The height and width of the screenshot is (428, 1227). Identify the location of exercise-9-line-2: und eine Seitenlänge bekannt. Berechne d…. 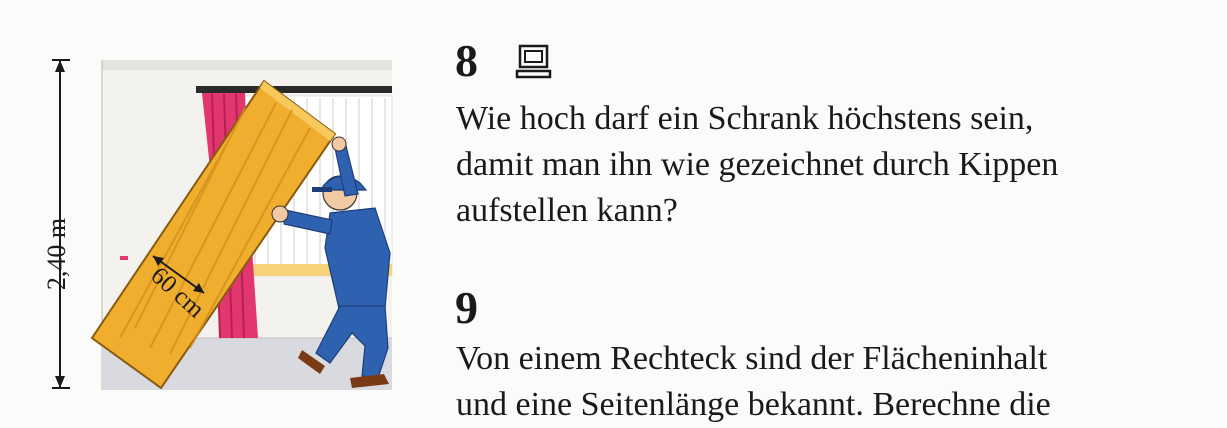
(753, 404).